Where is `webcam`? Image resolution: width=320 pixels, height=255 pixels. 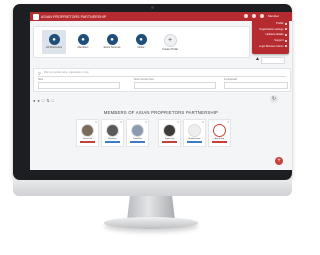 webcam is located at coordinates (152, 7).